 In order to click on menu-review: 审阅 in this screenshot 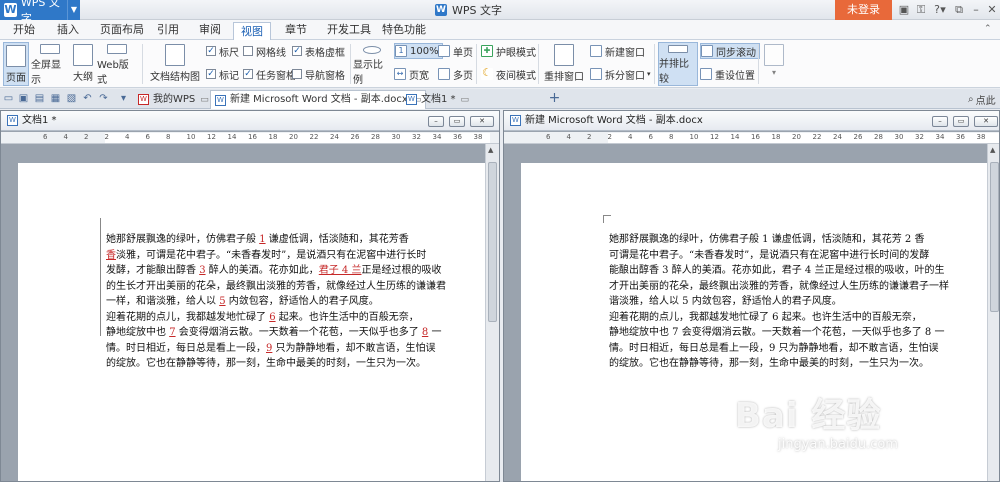, I will do `click(210, 30)`.